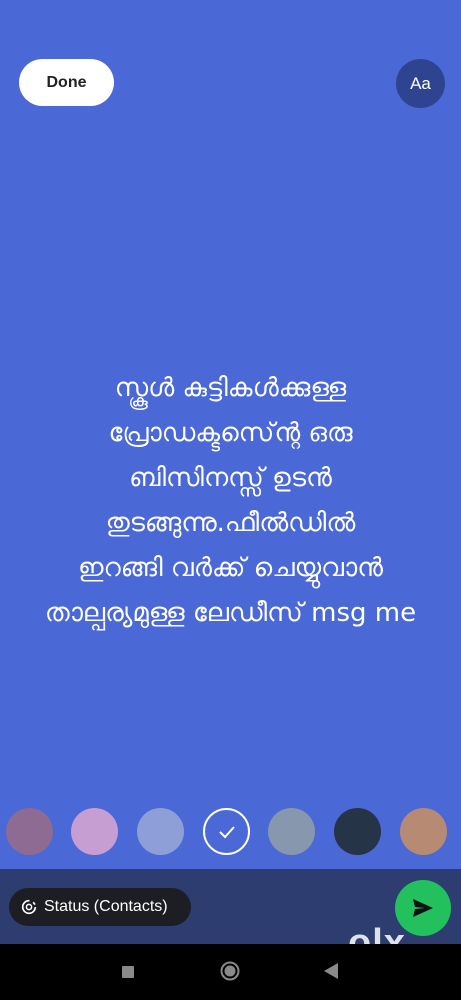 This screenshot has height=1000, width=461. What do you see at coordinates (331, 971) in the screenshot?
I see `back-icon` at bounding box center [331, 971].